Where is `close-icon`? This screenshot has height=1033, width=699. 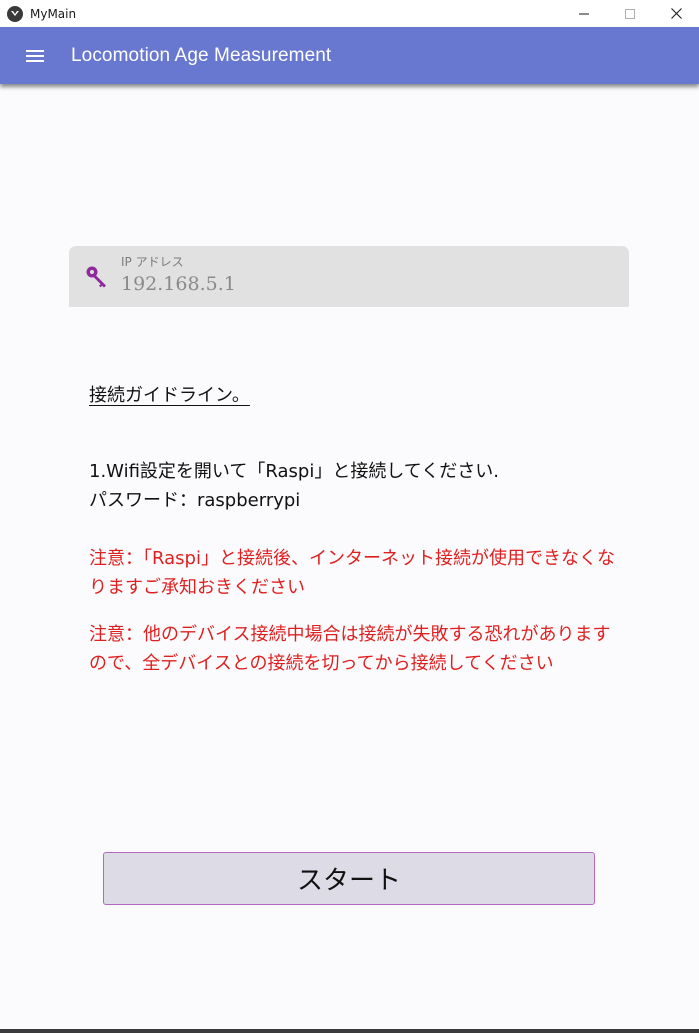
close-icon is located at coordinates (676, 13).